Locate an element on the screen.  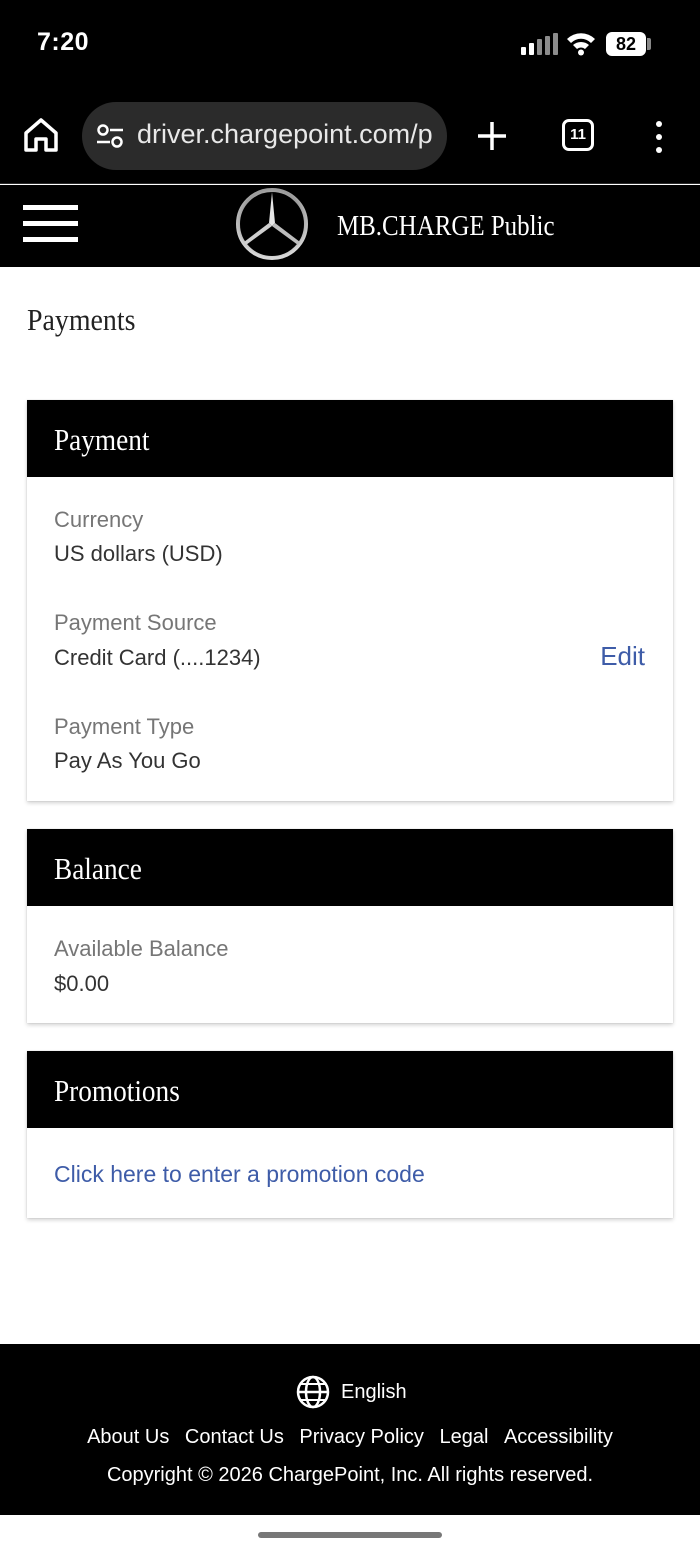
signal-icon is located at coordinates (540, 44).